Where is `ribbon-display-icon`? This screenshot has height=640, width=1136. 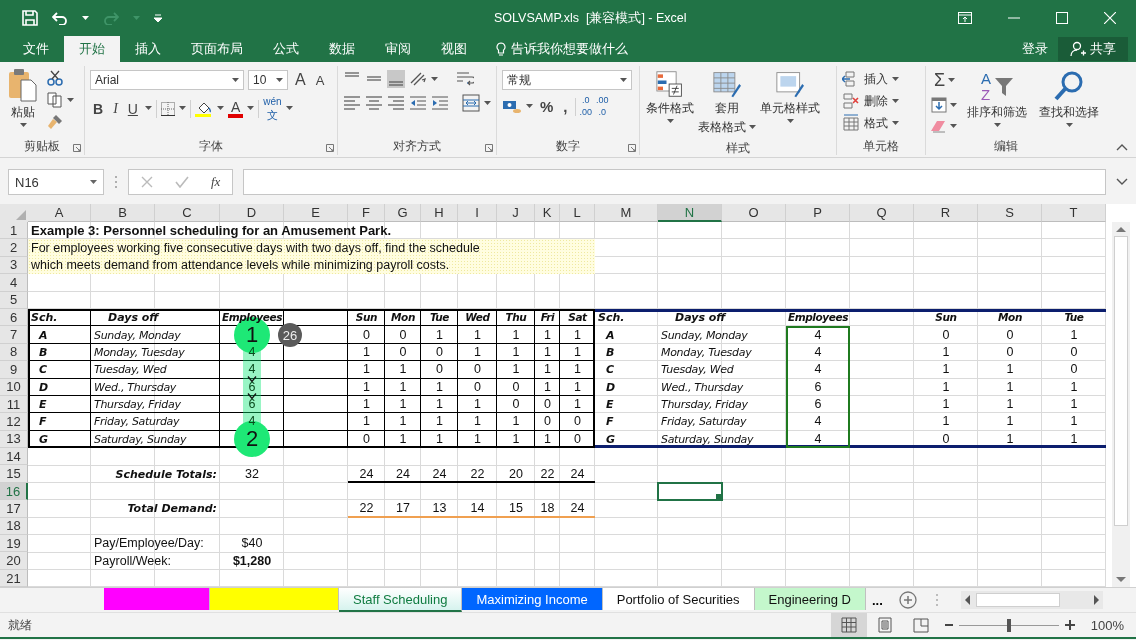
ribbon-display-icon is located at coordinates (965, 18).